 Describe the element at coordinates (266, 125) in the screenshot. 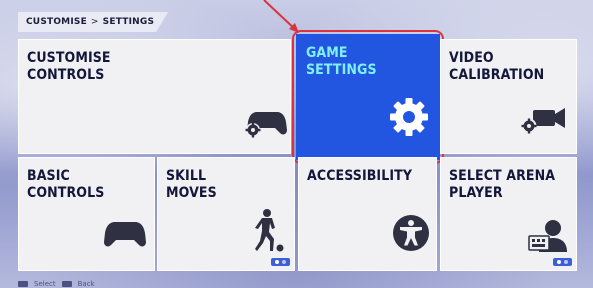

I see `gamepad-gear-icon` at that location.